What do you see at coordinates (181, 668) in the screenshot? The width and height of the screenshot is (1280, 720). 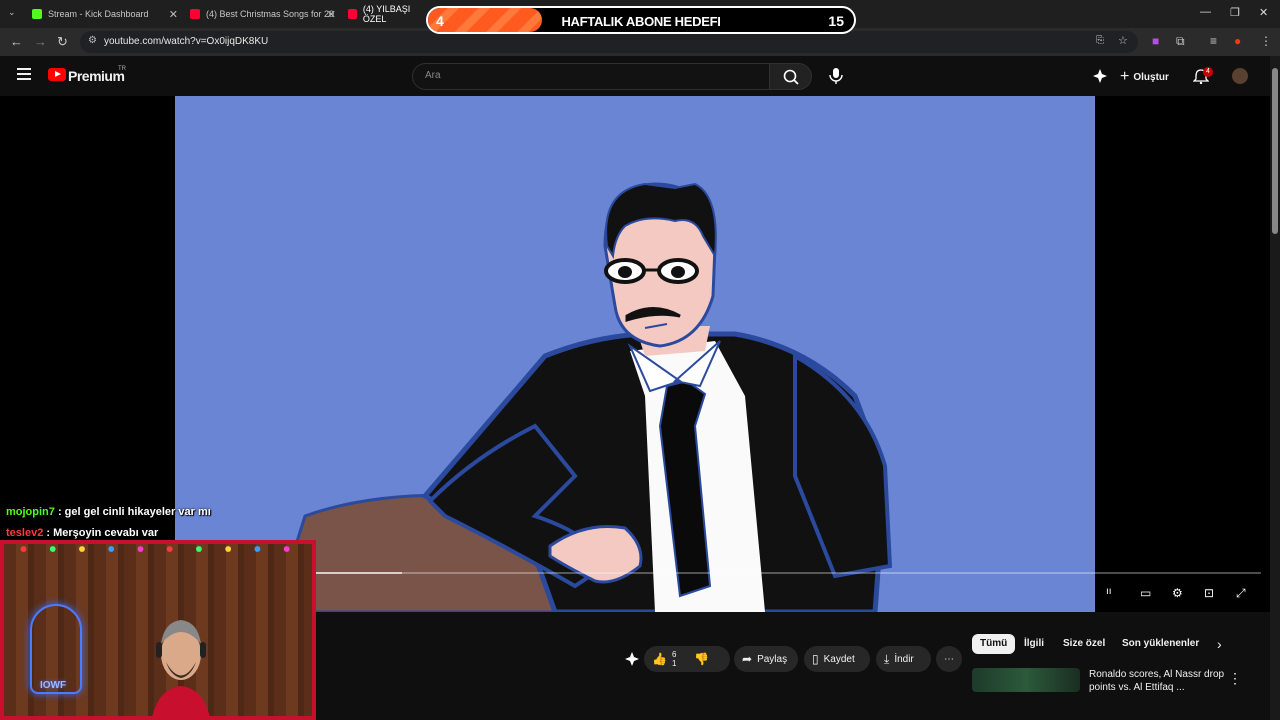 I see `streamer-person` at bounding box center [181, 668].